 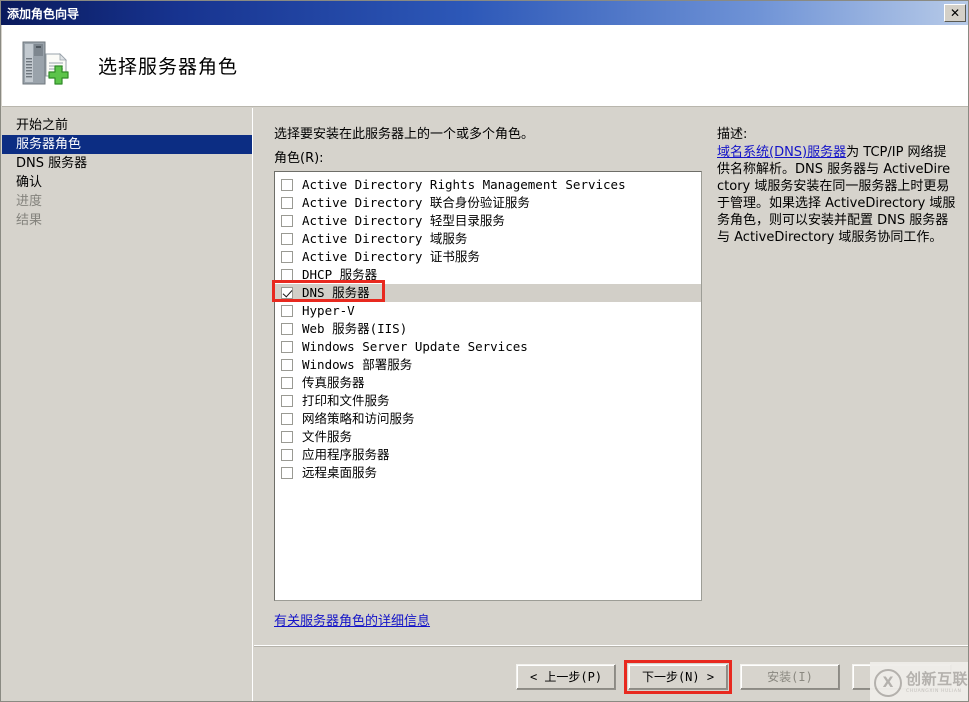 What do you see at coordinates (488, 473) in the screenshot?
I see `role-row: 远程桌面服务` at bounding box center [488, 473].